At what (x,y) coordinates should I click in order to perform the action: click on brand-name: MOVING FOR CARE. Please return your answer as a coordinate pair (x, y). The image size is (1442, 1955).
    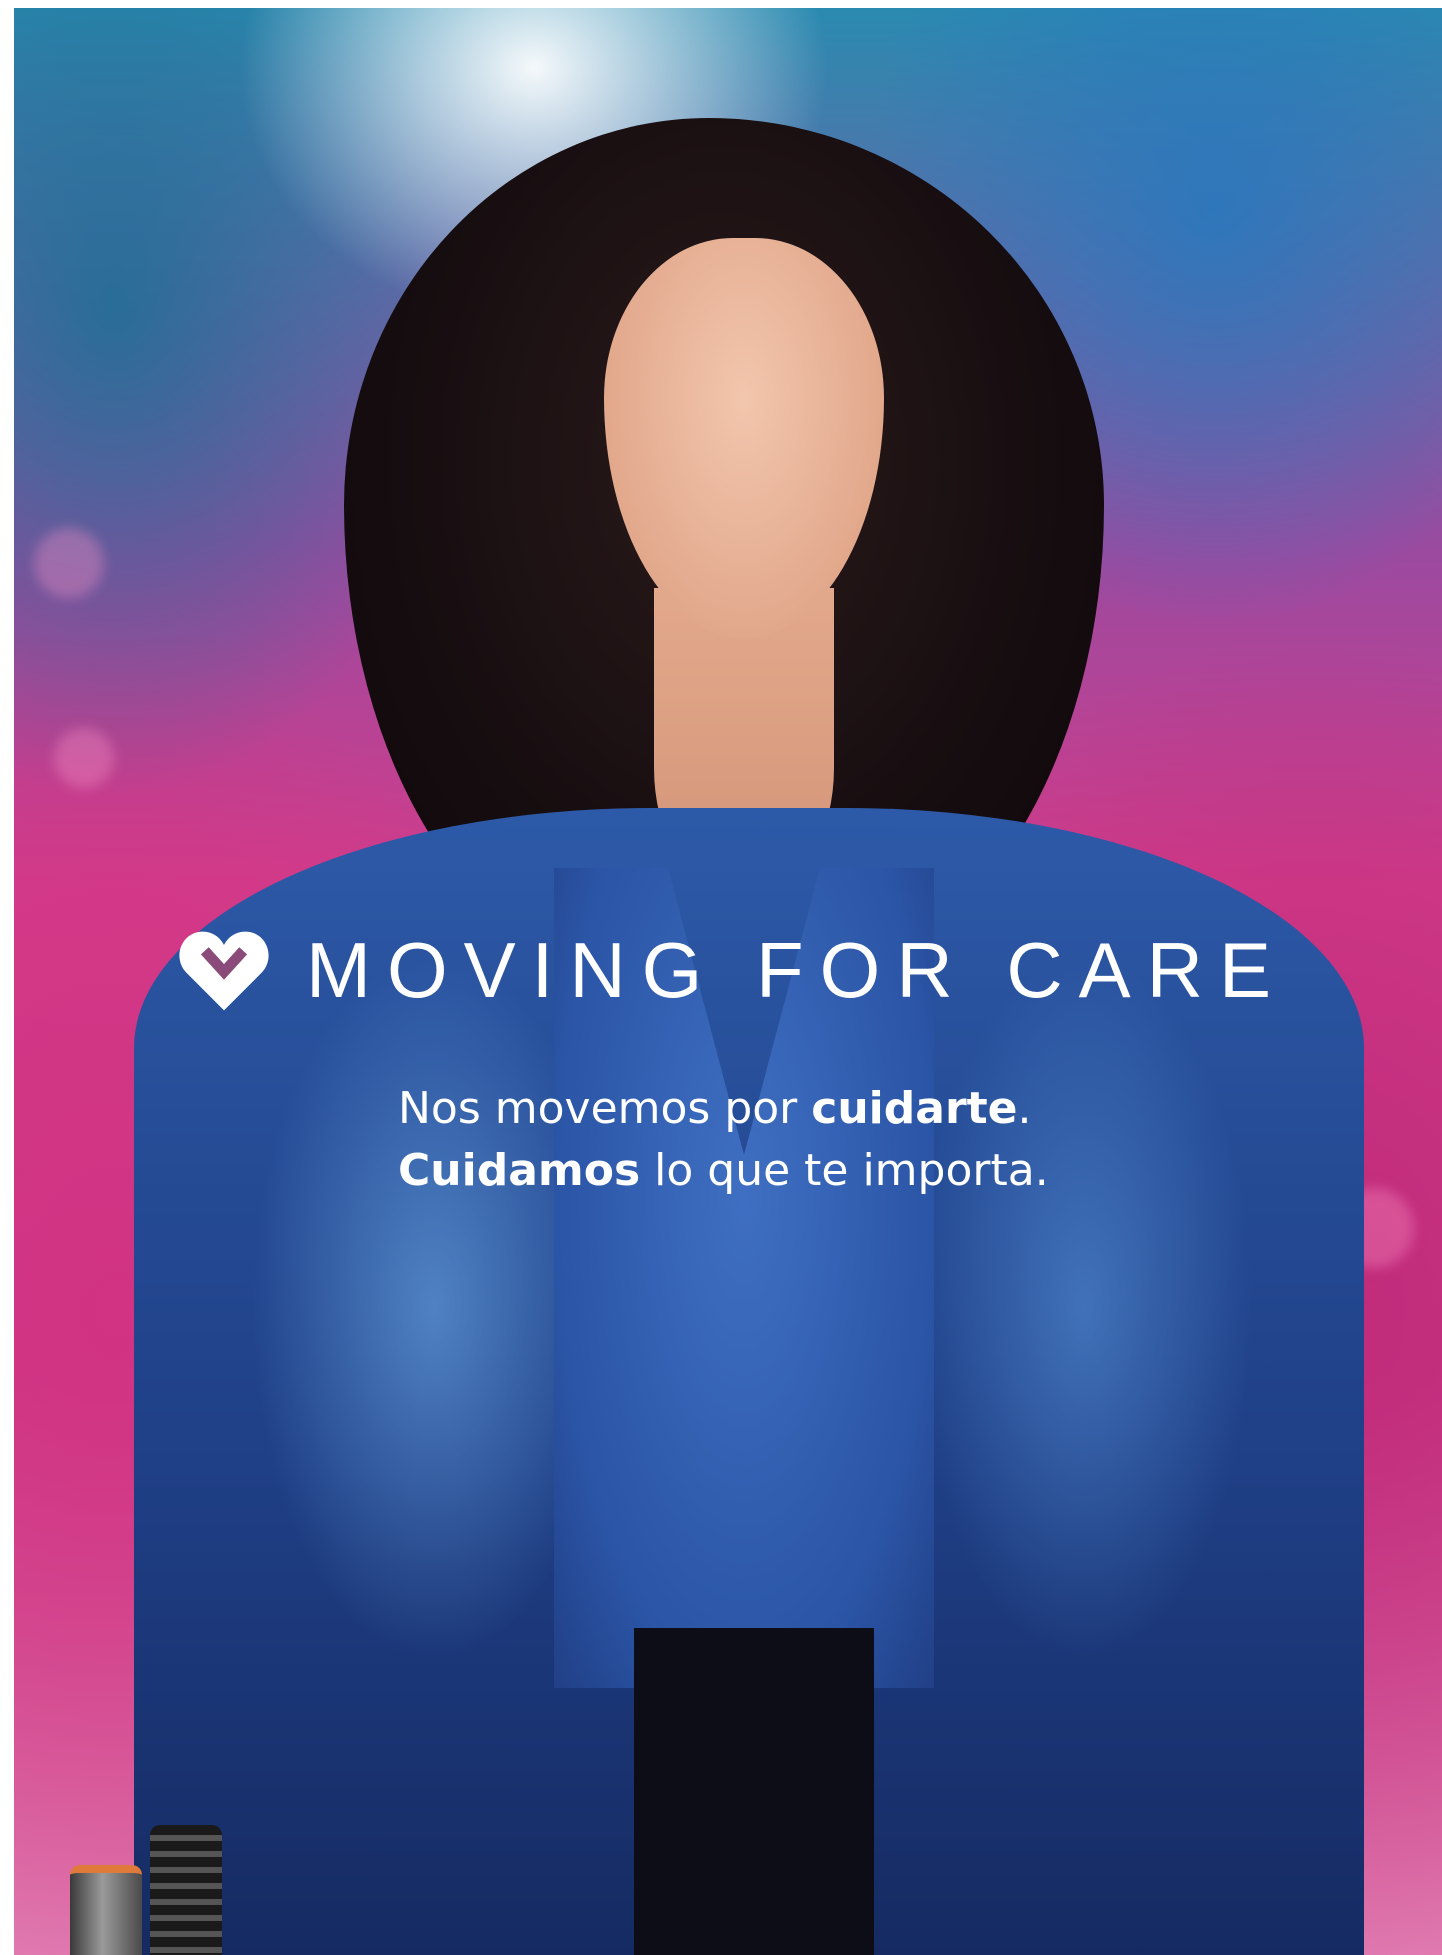
    Looking at the image, I should click on (797, 970).